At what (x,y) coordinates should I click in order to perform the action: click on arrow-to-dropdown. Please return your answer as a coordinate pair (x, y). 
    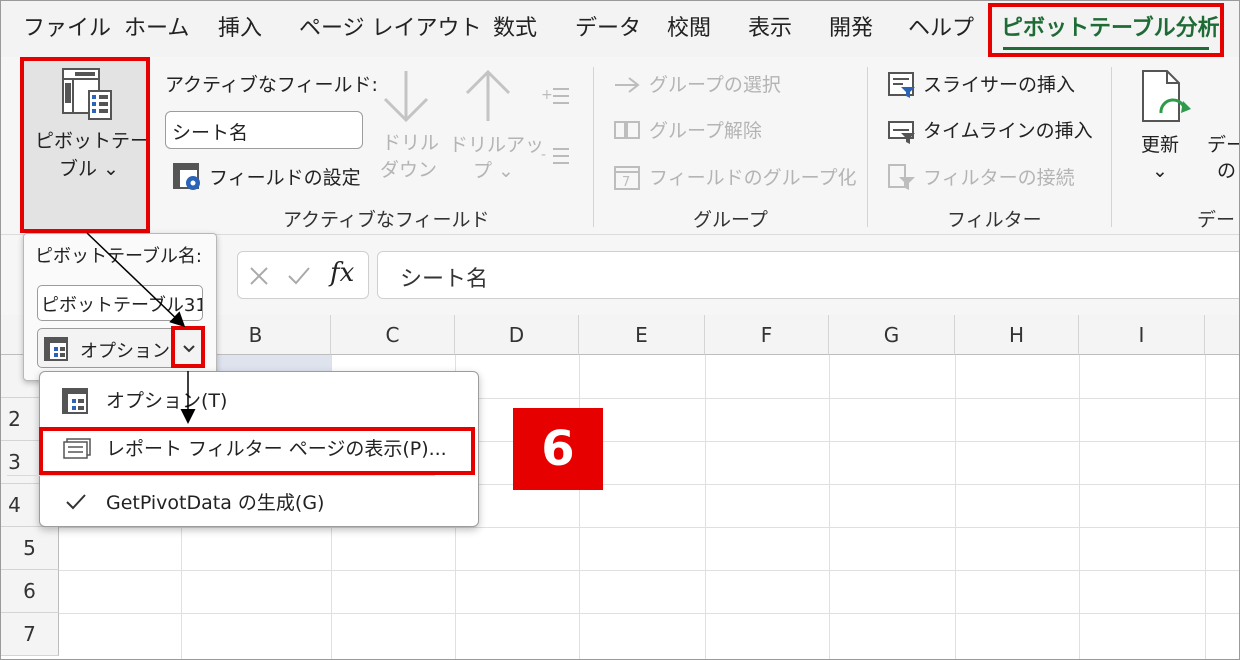
    Looking at the image, I should click on (136, 280).